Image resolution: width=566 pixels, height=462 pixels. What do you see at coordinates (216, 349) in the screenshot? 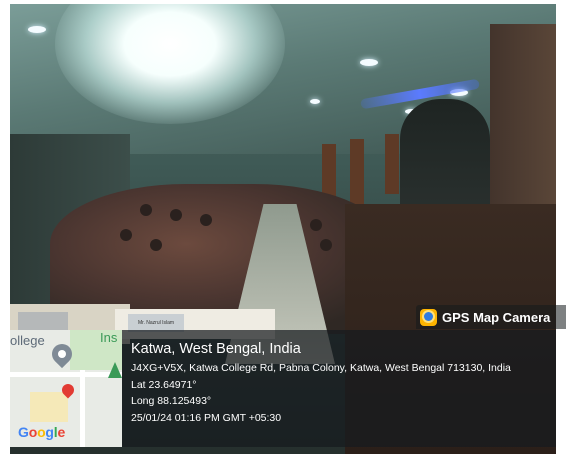
I see `location-title: Katwa, West Bengal, India` at bounding box center [216, 349].